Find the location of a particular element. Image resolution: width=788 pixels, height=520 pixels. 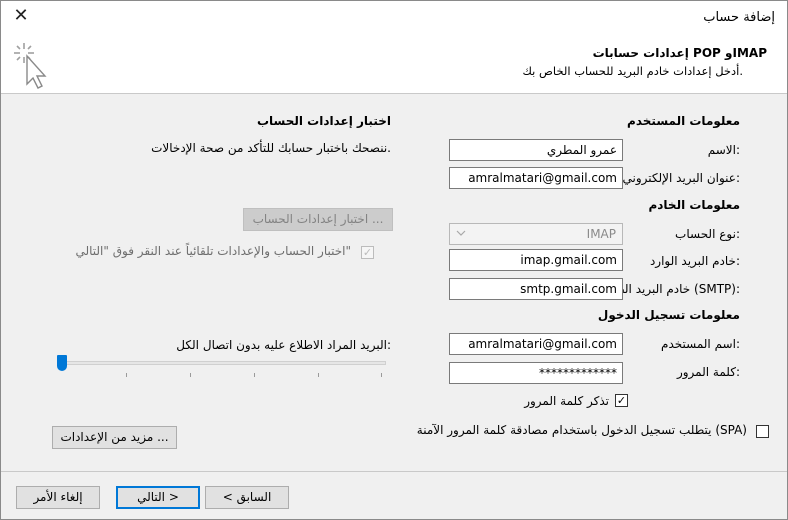

offline-mail-label: البريد المراد الاطلاع عليه بدون اتصال: is located at coordinates (296, 345).